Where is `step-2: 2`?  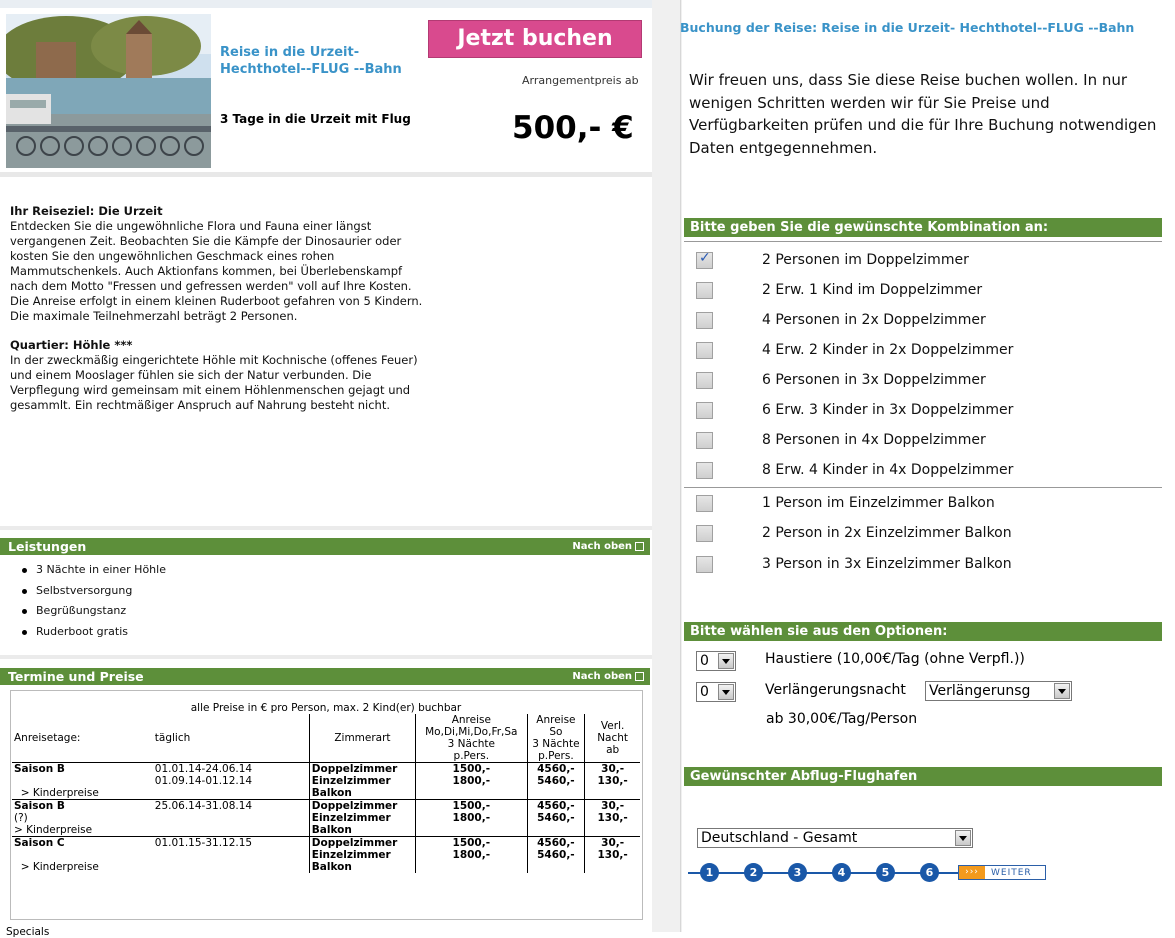 step-2: 2 is located at coordinates (753, 872).